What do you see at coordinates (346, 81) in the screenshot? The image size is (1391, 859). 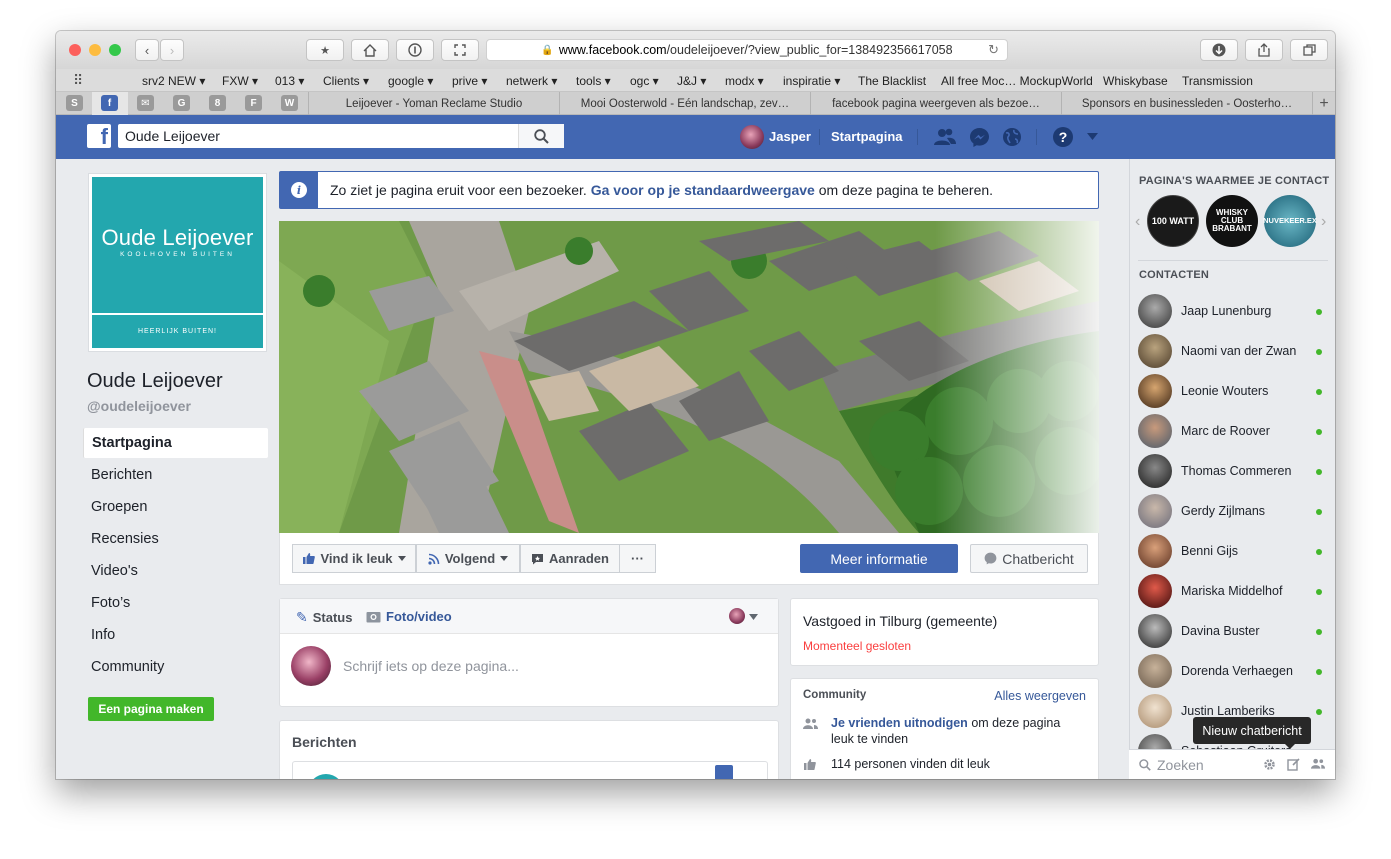 I see `bookmark-clients: Clients ▾` at bounding box center [346, 81].